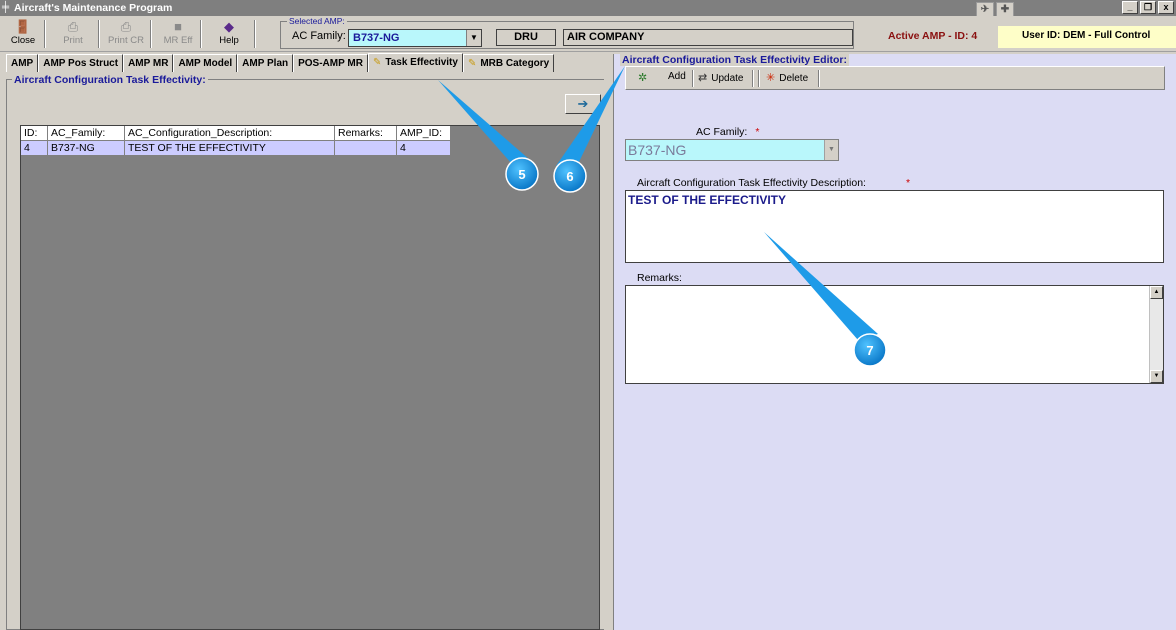 This screenshot has width=1176, height=630. Describe the element at coordinates (148, 63) in the screenshot. I see `tab-amp-mr: AMP MR` at that location.